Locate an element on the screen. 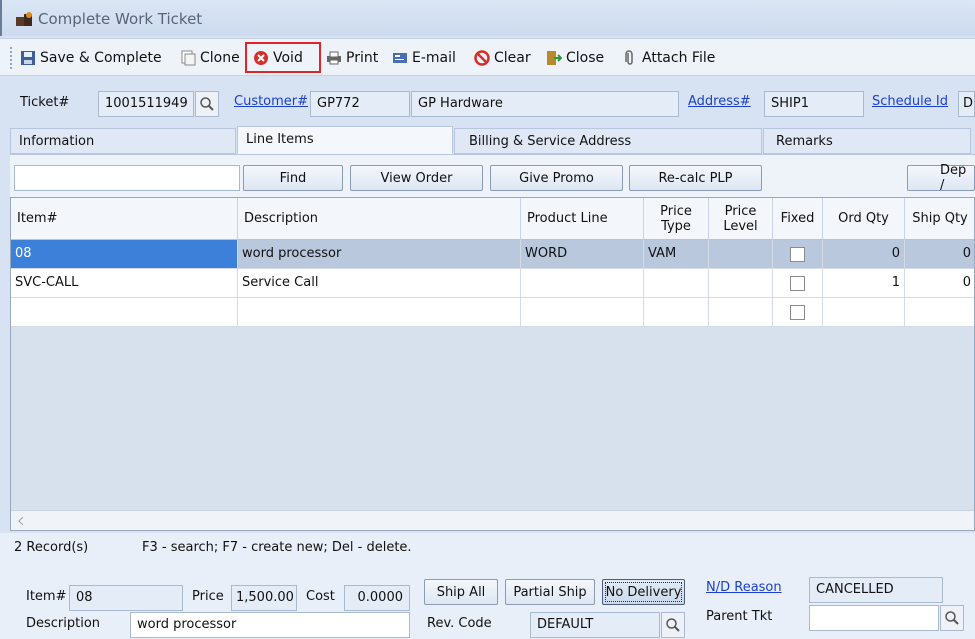 The image size is (975, 639). record-count: 2 Record(s) is located at coordinates (51, 547).